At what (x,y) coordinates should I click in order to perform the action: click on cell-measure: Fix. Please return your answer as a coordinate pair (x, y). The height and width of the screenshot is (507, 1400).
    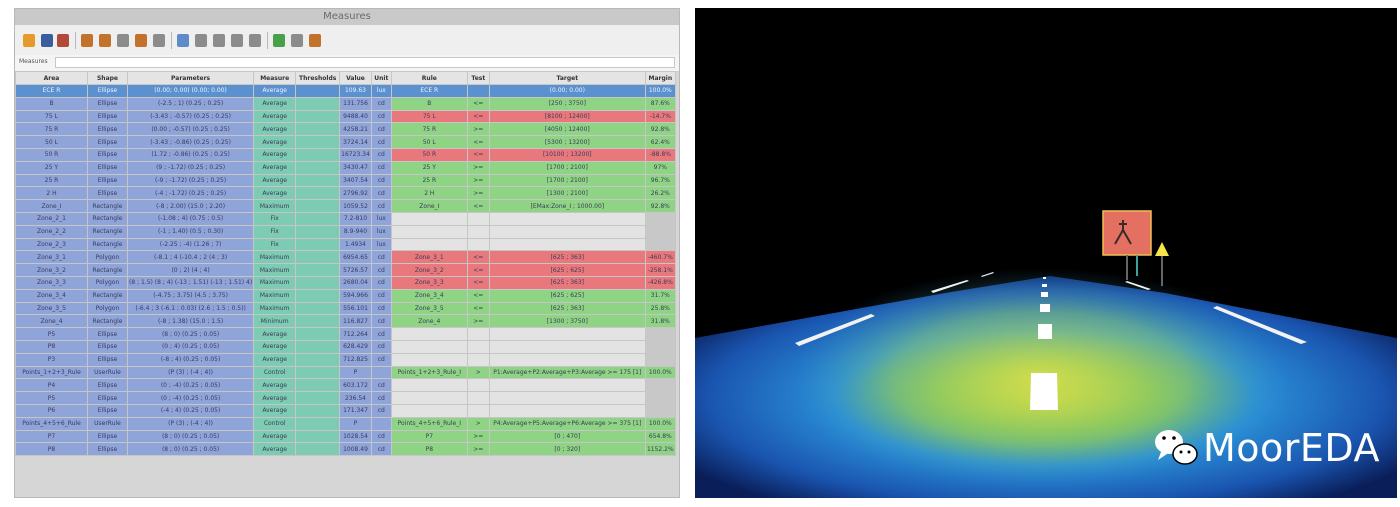
    Looking at the image, I should click on (275, 244).